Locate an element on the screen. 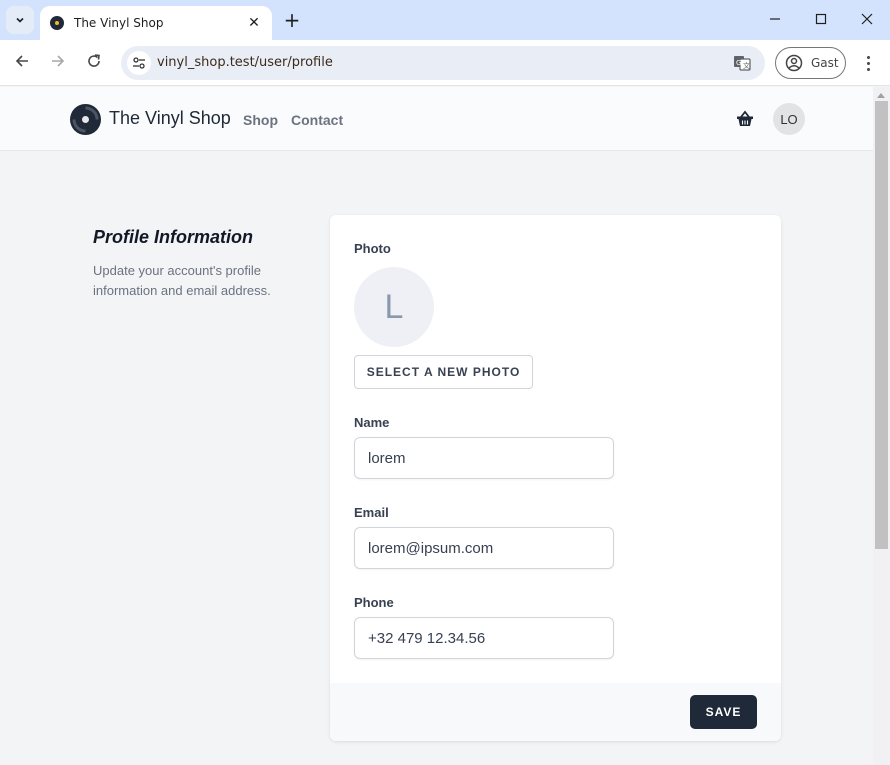 The width and height of the screenshot is (890, 765). profile-button: Gast is located at coordinates (810, 63).